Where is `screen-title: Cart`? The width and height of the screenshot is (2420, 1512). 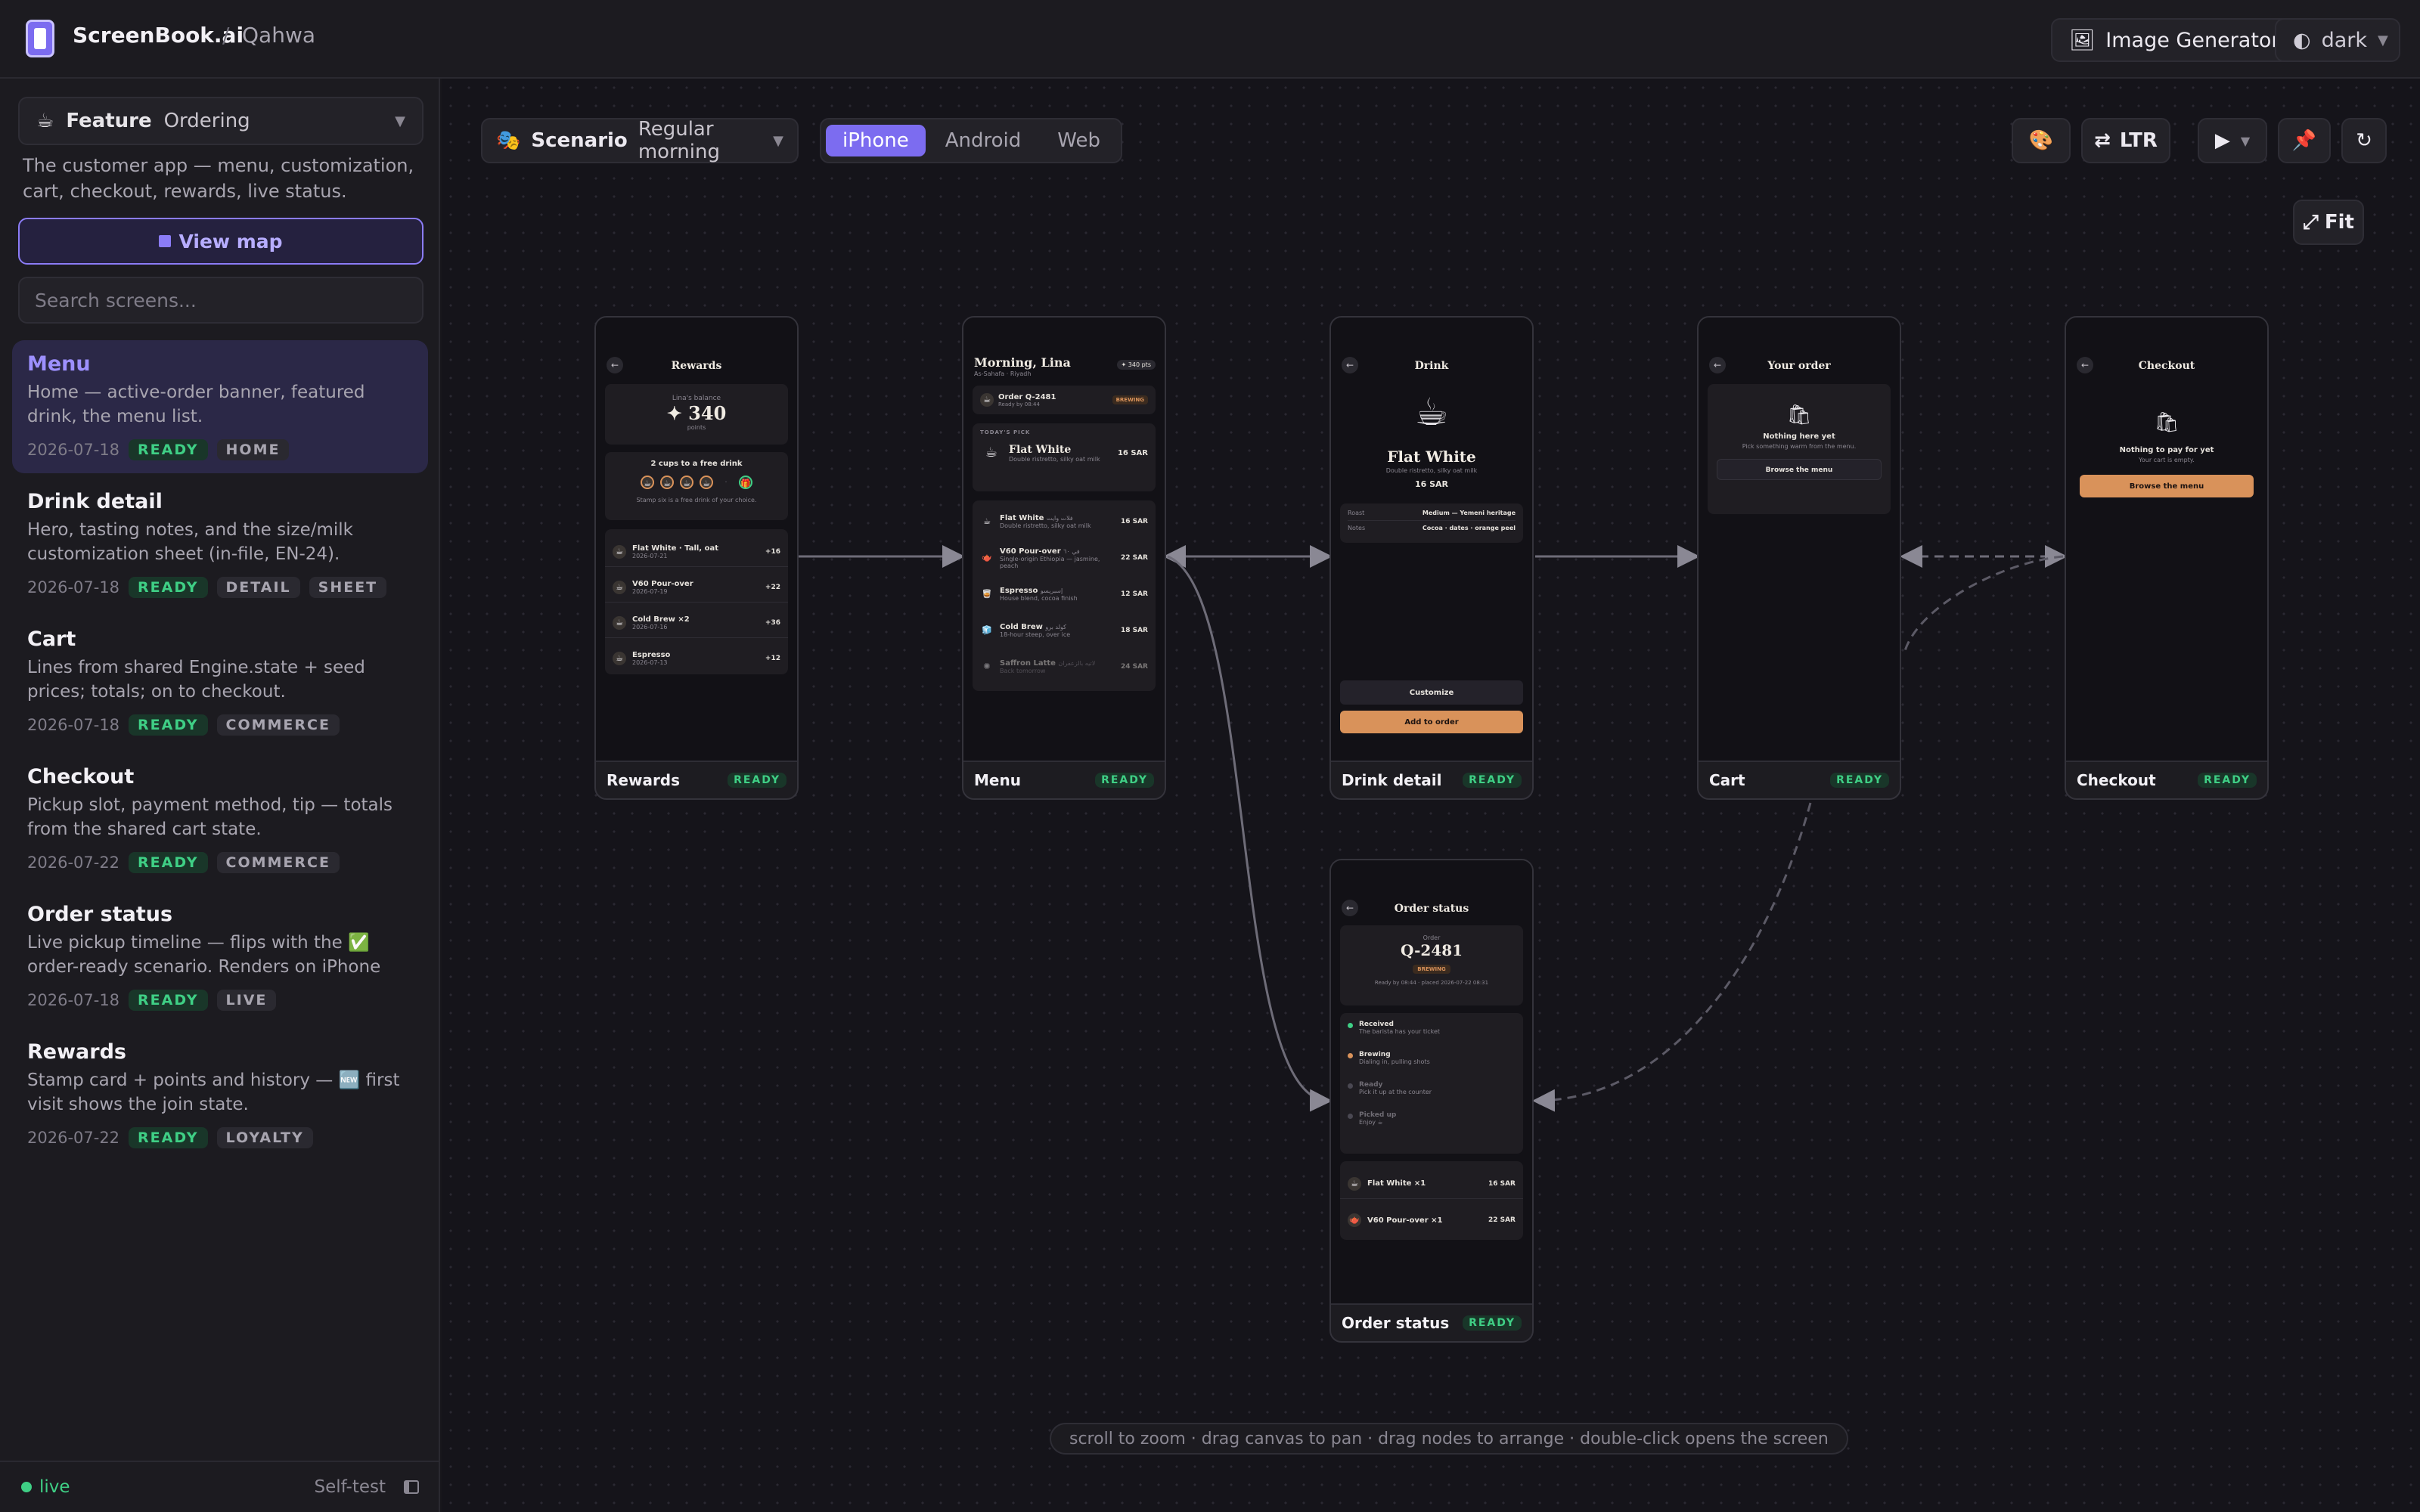
screen-title: Cart is located at coordinates (51, 639).